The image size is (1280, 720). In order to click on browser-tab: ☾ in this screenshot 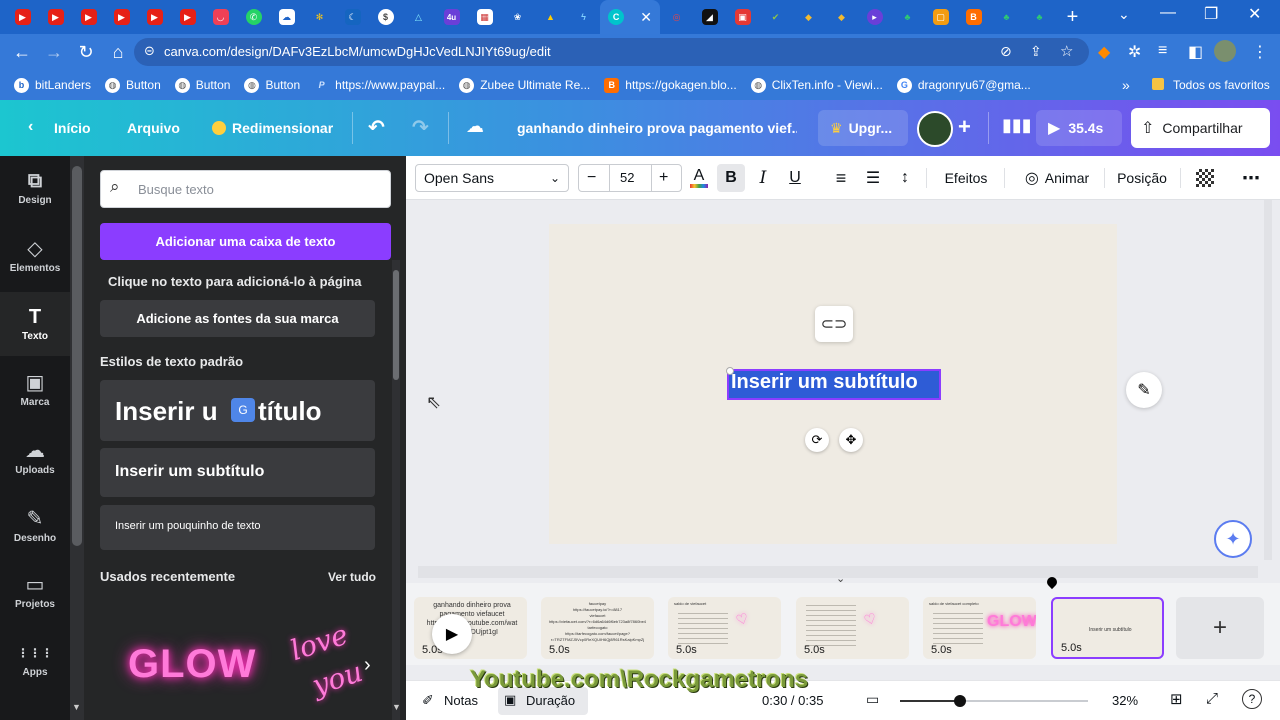, I will do `click(352, 17)`.